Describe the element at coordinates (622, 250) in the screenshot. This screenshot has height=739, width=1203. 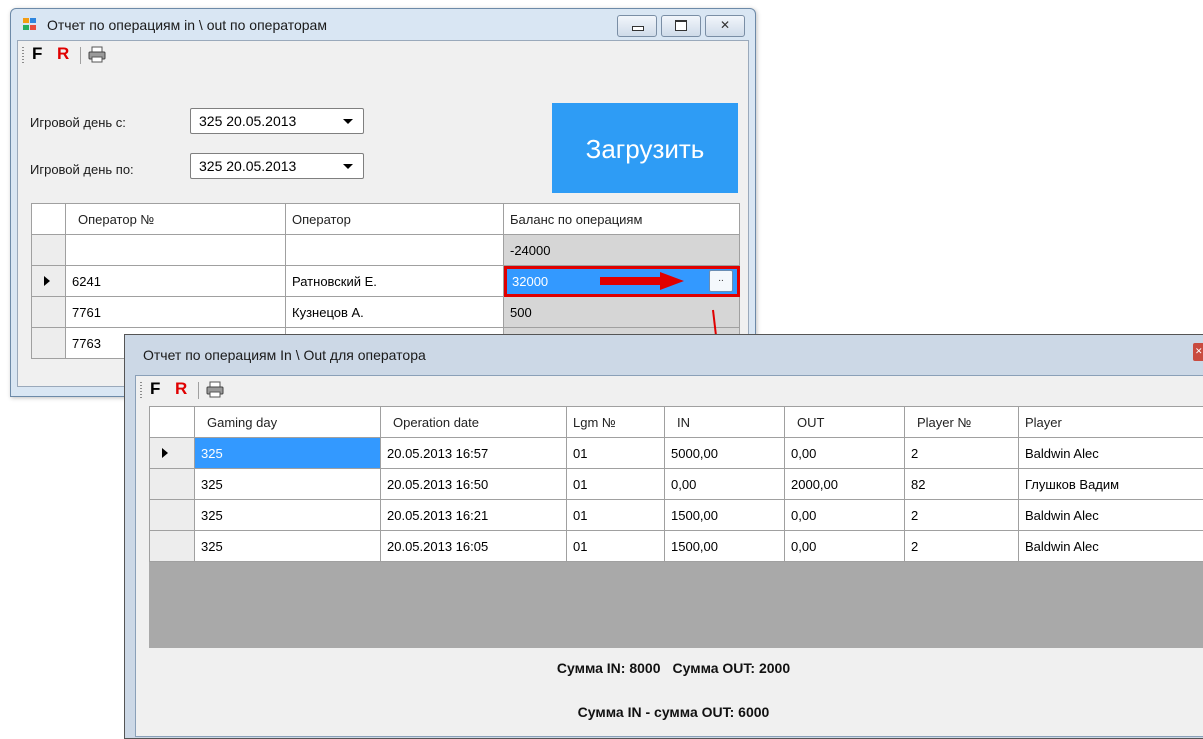
I see `cell-balance: -24000` at that location.